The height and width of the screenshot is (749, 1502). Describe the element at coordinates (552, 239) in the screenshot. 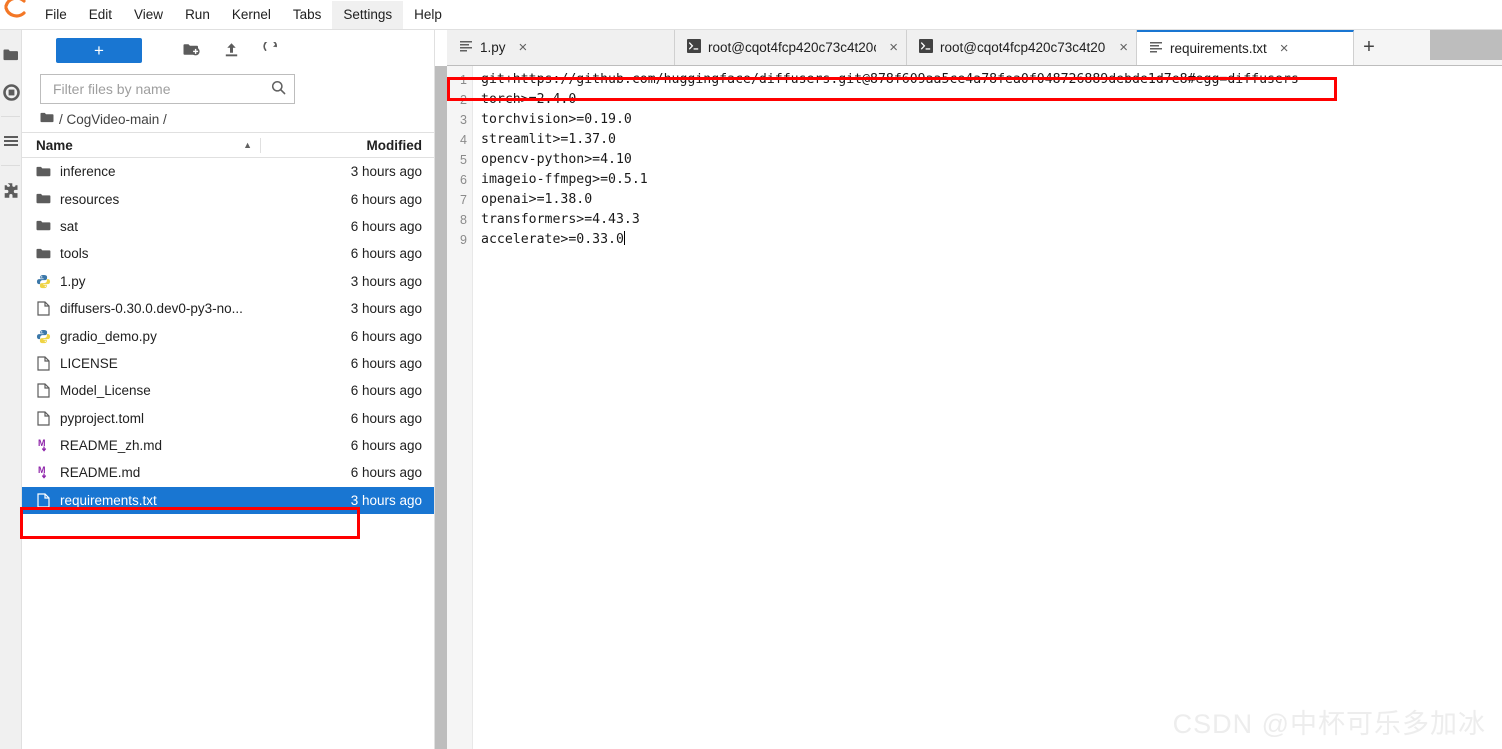

I see `code-line-text: accelerate>=0.33.0` at that location.